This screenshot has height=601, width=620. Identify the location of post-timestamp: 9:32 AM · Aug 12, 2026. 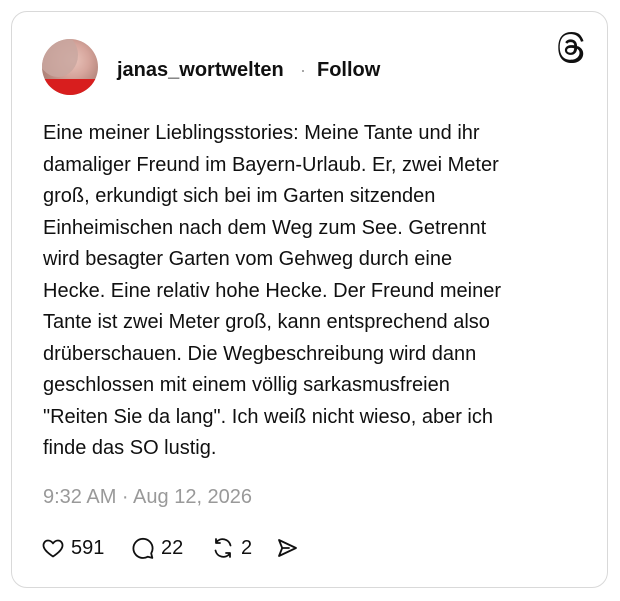
(147, 497).